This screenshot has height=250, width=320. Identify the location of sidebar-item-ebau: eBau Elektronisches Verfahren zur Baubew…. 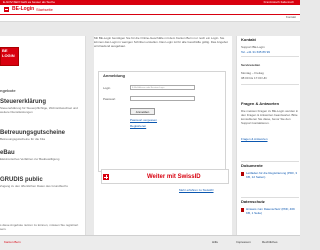
(41, 155).